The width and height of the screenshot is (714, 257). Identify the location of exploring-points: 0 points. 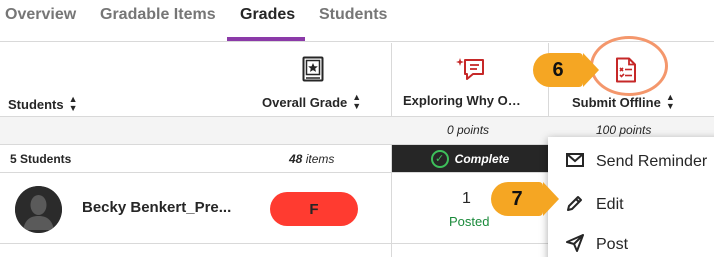
(468, 130).